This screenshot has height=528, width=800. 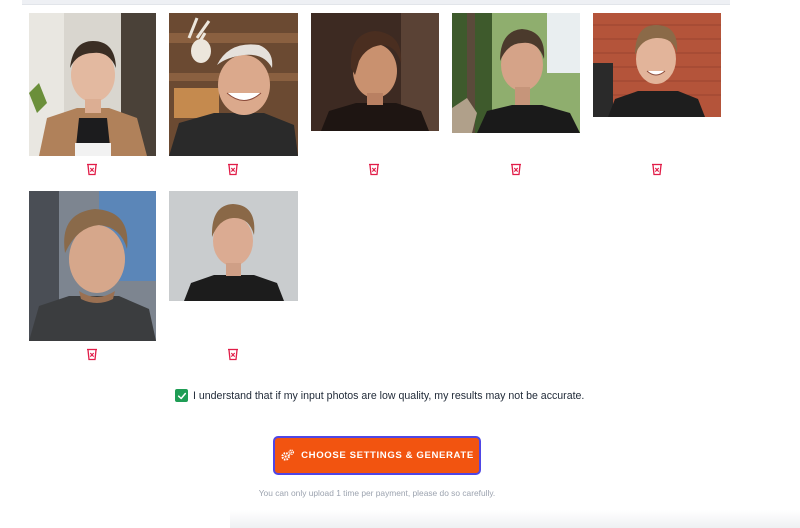 What do you see at coordinates (657, 169) in the screenshot?
I see `delete-photo-5-button` at bounding box center [657, 169].